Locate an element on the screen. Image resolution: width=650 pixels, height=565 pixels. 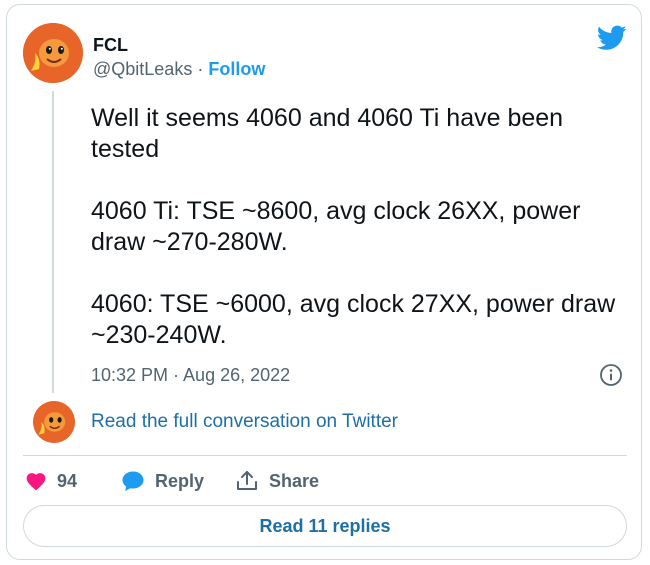
conversation-avatar is located at coordinates (54, 422).